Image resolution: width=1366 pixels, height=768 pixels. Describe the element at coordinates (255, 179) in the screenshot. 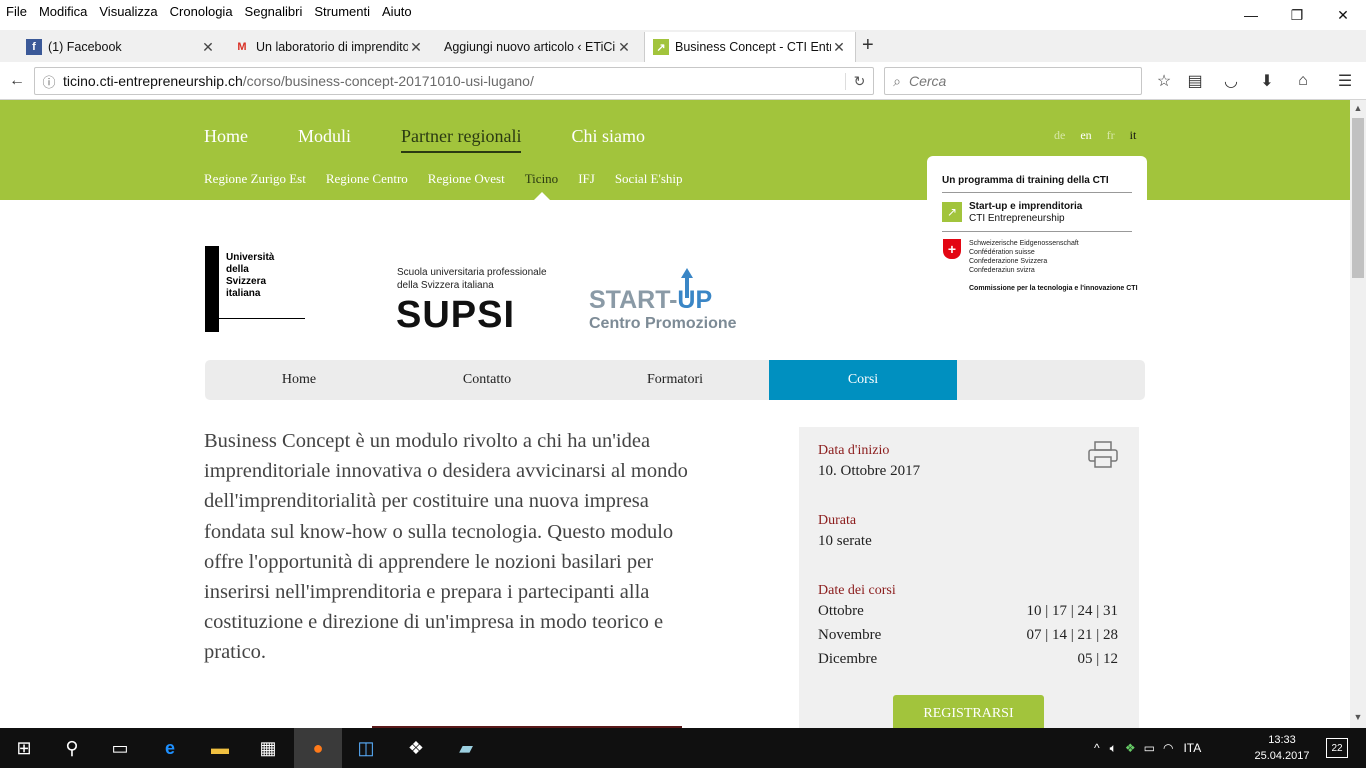

I see `subnav-zurigo-est: Regione Zurigo Est` at that location.